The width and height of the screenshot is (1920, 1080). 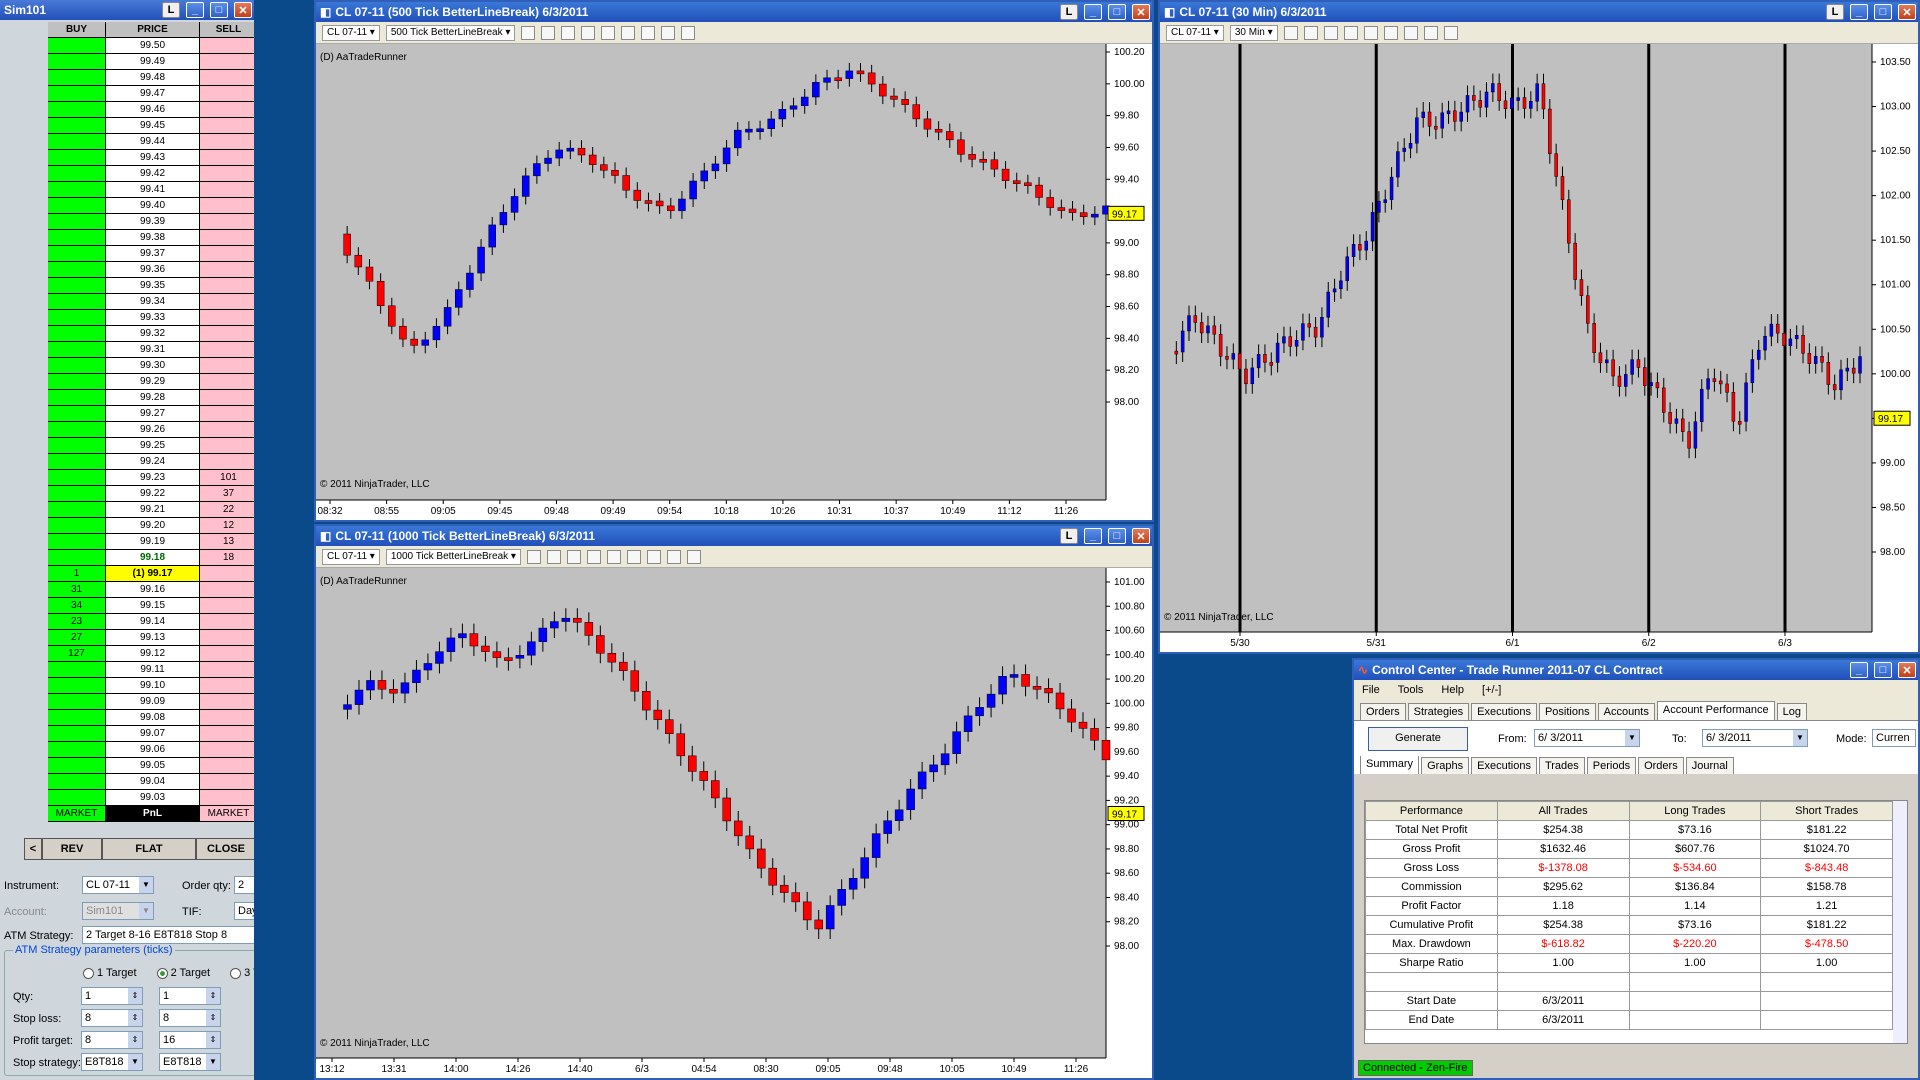 What do you see at coordinates (533, 556) in the screenshot?
I see `bar-type-icon` at bounding box center [533, 556].